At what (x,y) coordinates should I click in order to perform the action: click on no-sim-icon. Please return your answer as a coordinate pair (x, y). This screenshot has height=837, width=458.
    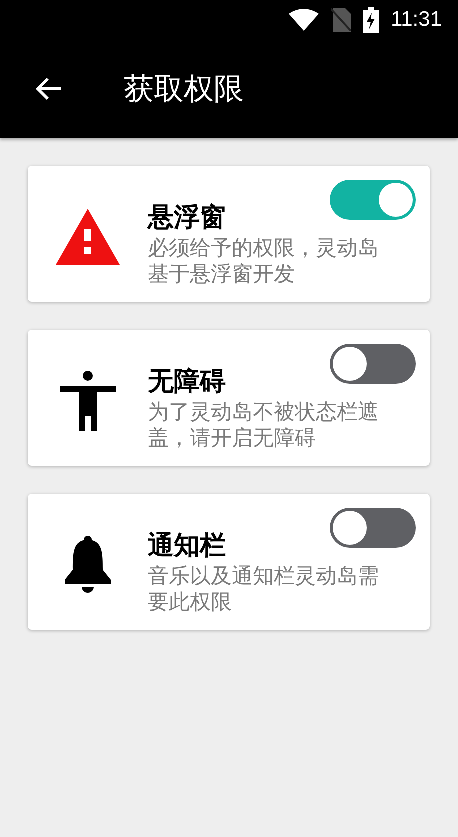
    Looking at the image, I should click on (341, 20).